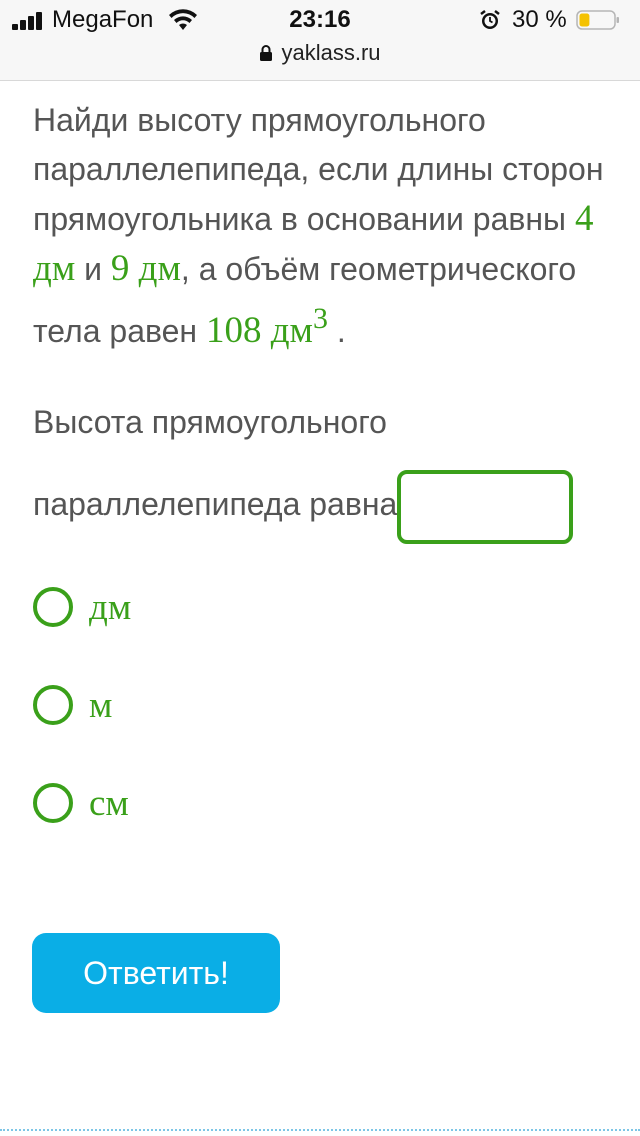 The width and height of the screenshot is (640, 1136). I want to click on address-bar: yaklass.ru, so click(320, 55).